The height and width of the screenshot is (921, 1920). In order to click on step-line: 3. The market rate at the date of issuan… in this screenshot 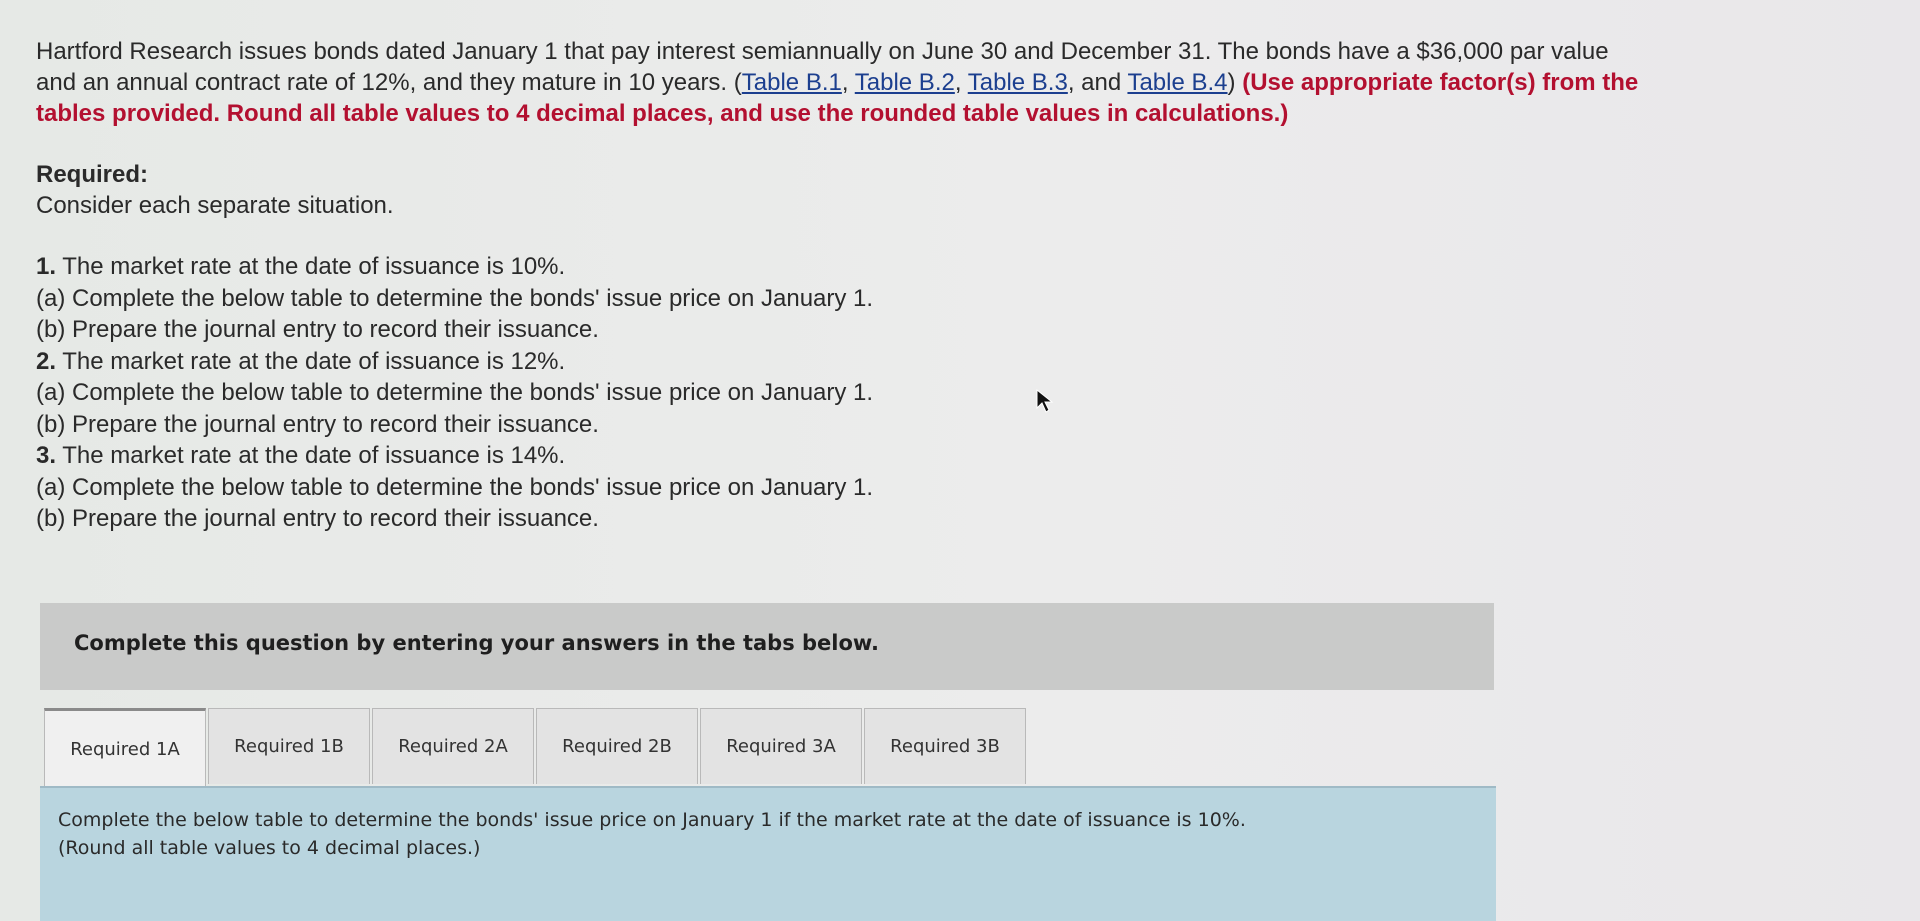, I will do `click(841, 456)`.